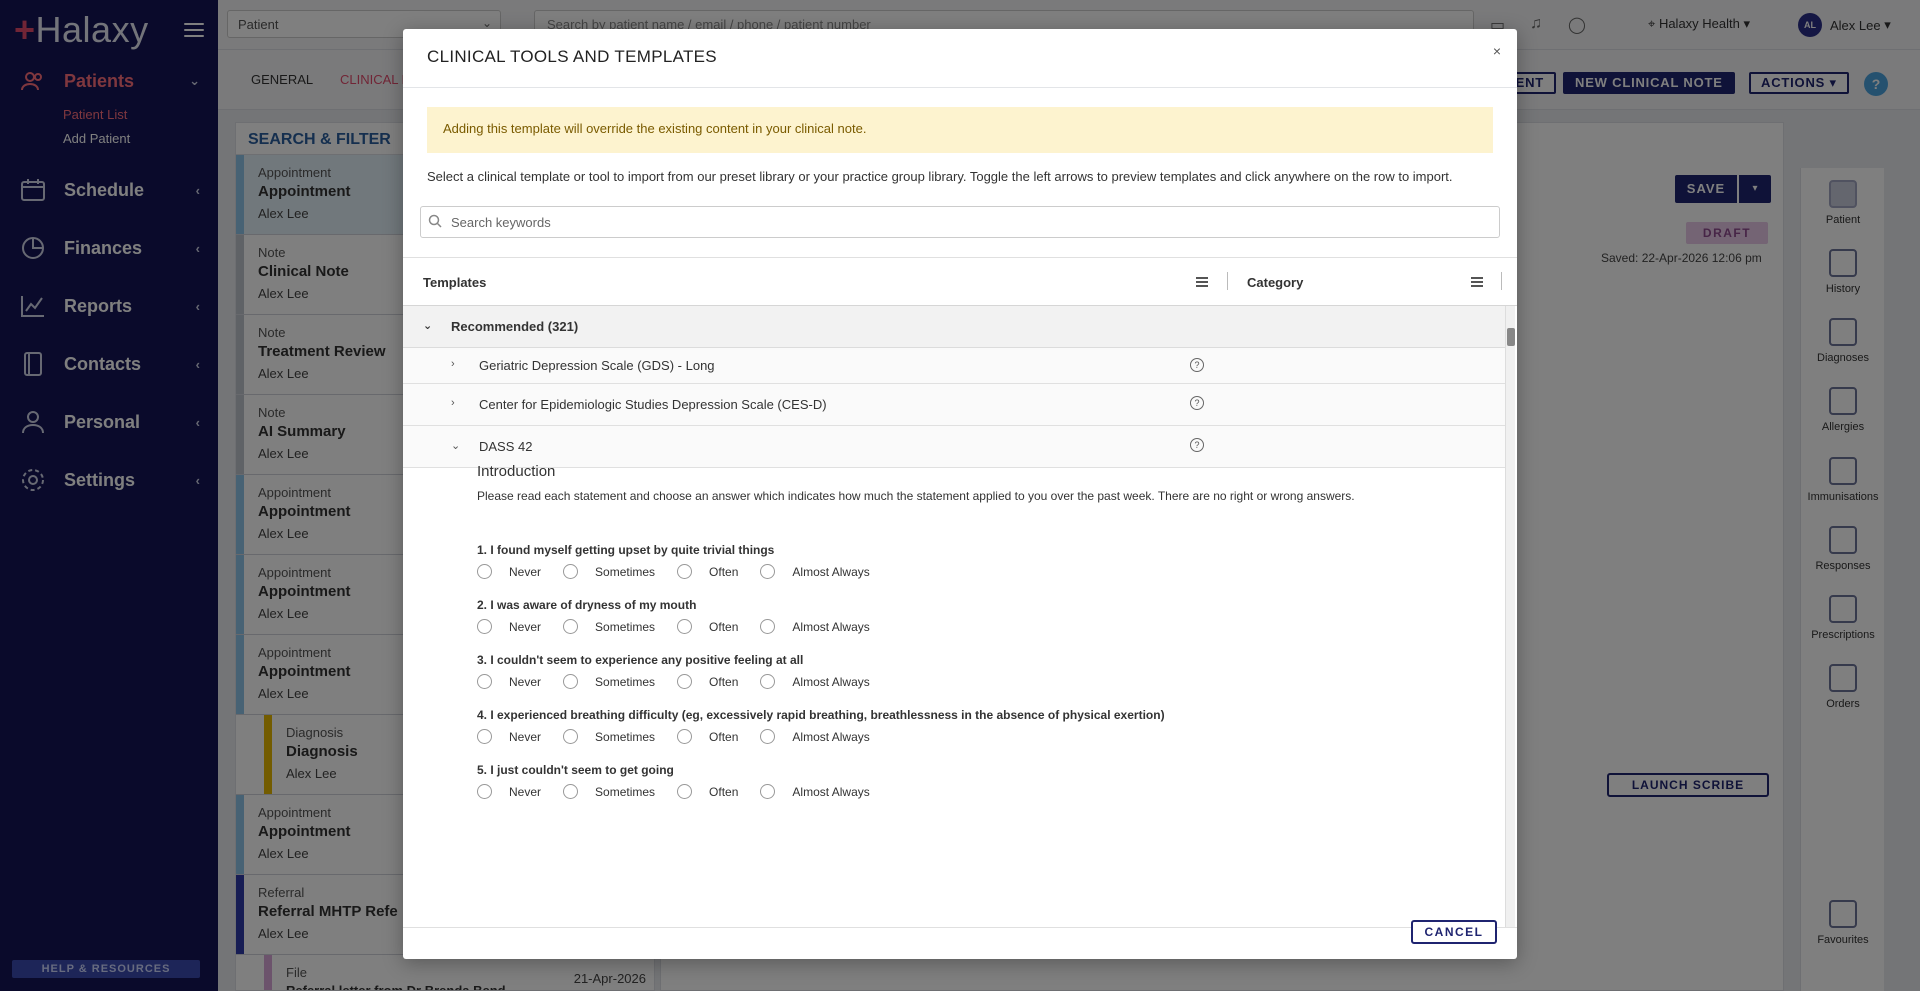  I want to click on scrollbar-thumb, so click(1511, 337).